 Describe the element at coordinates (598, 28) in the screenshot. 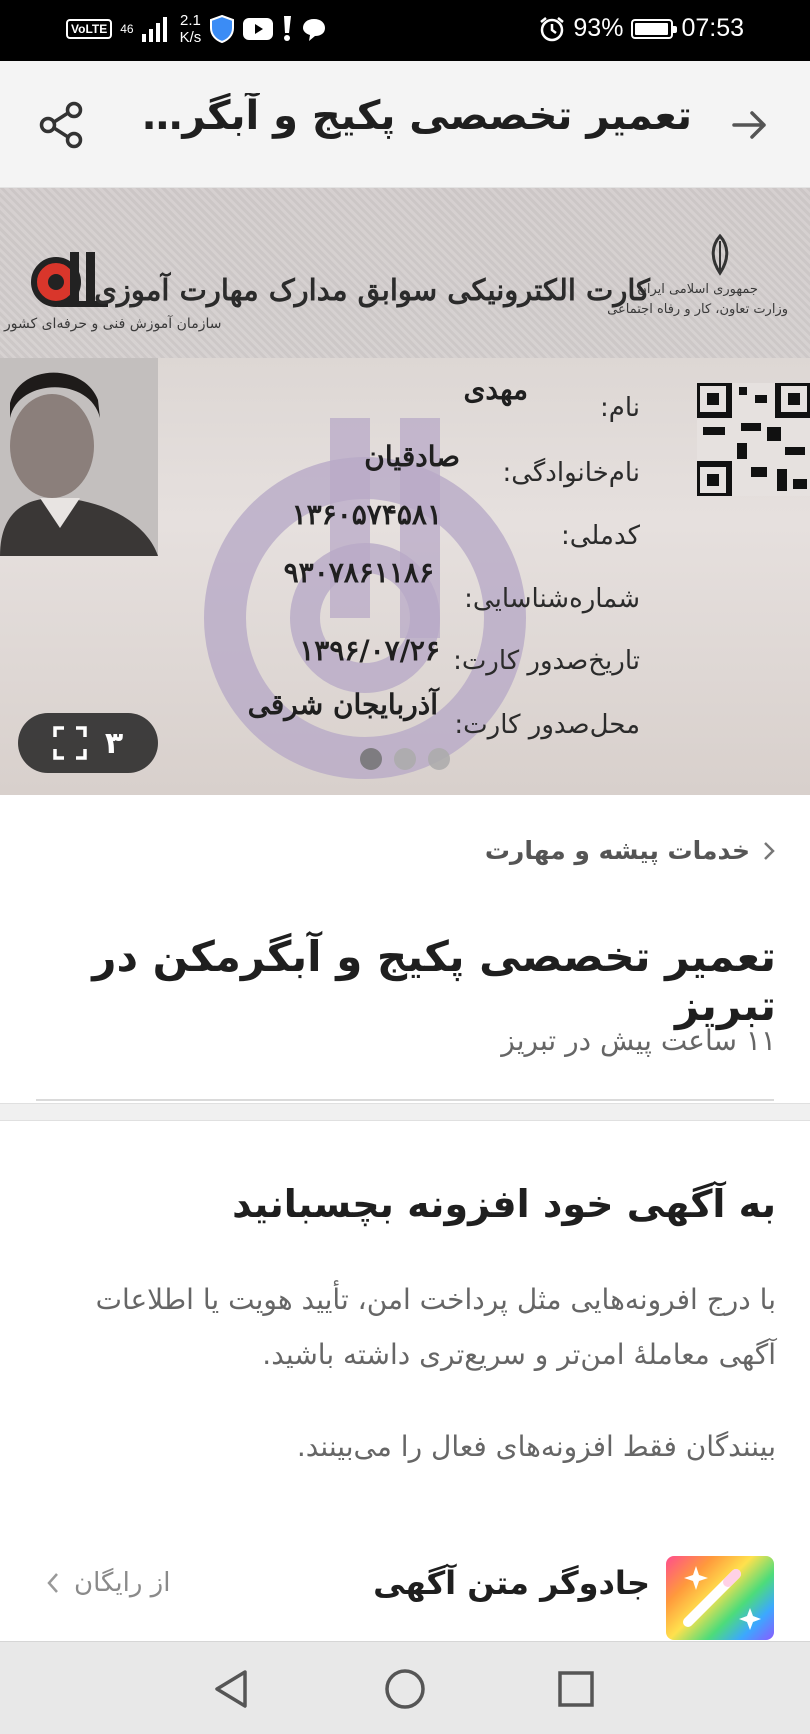

I see `battery-percent: 93%` at that location.